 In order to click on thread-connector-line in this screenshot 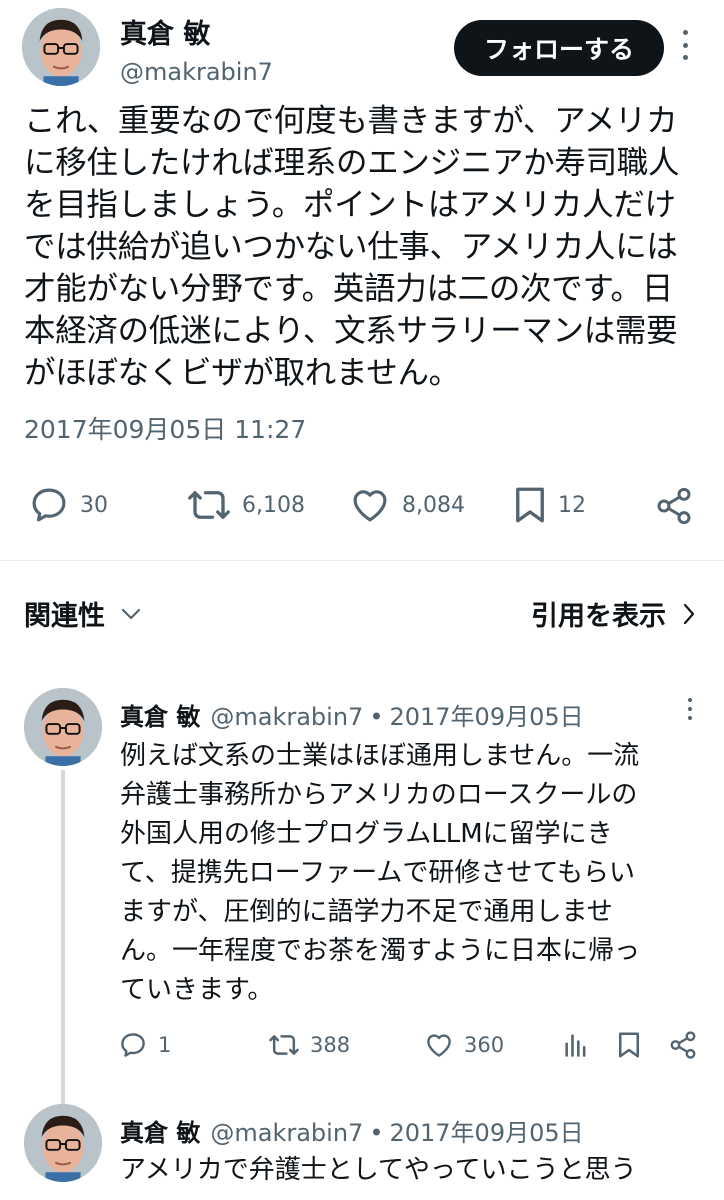, I will do `click(63, 940)`.